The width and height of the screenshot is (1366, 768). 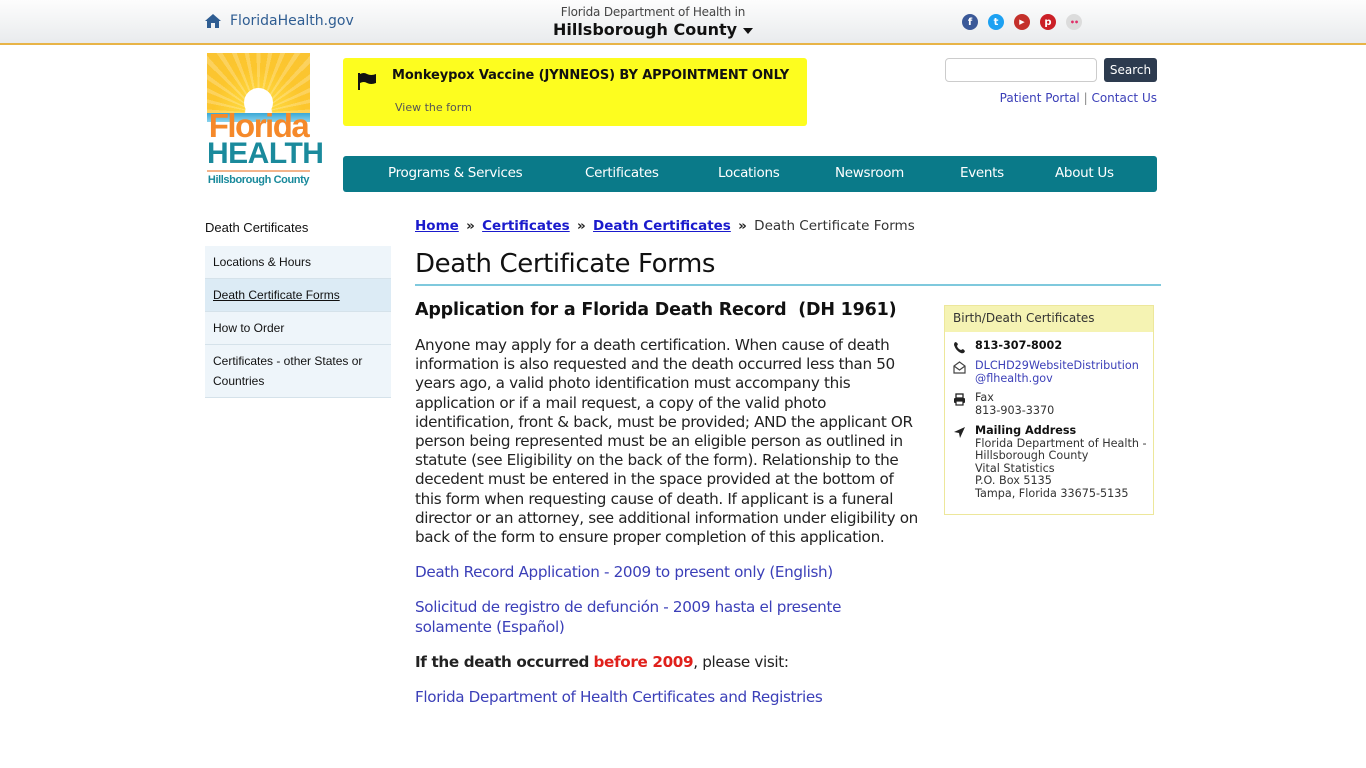 What do you see at coordinates (1057, 365) in the screenshot?
I see `email-line-1: DLCHD29WebsiteDistribution` at bounding box center [1057, 365].